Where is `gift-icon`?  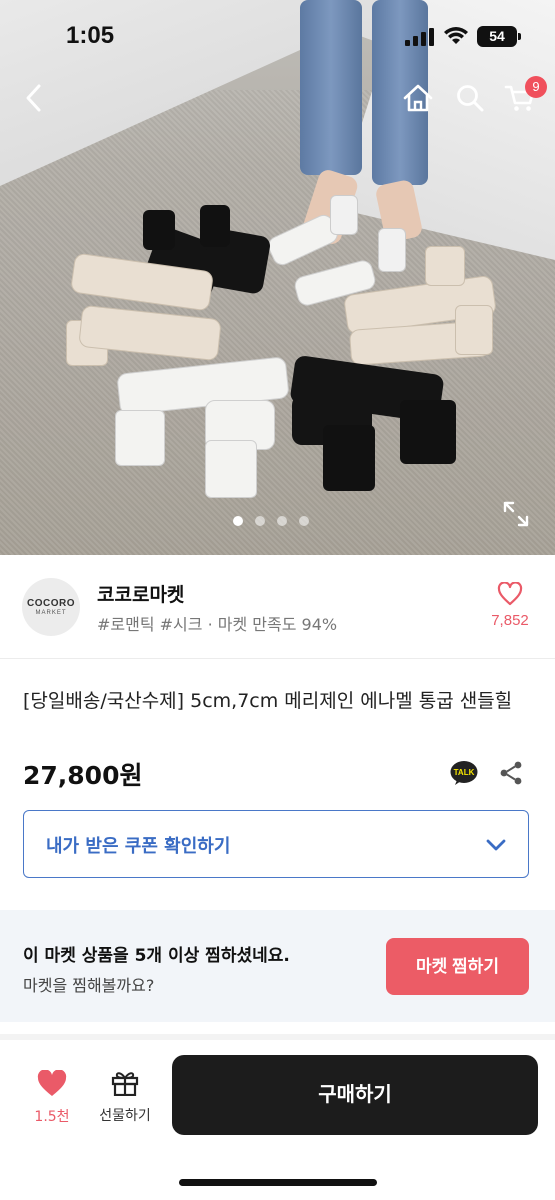
gift-icon is located at coordinates (125, 1084).